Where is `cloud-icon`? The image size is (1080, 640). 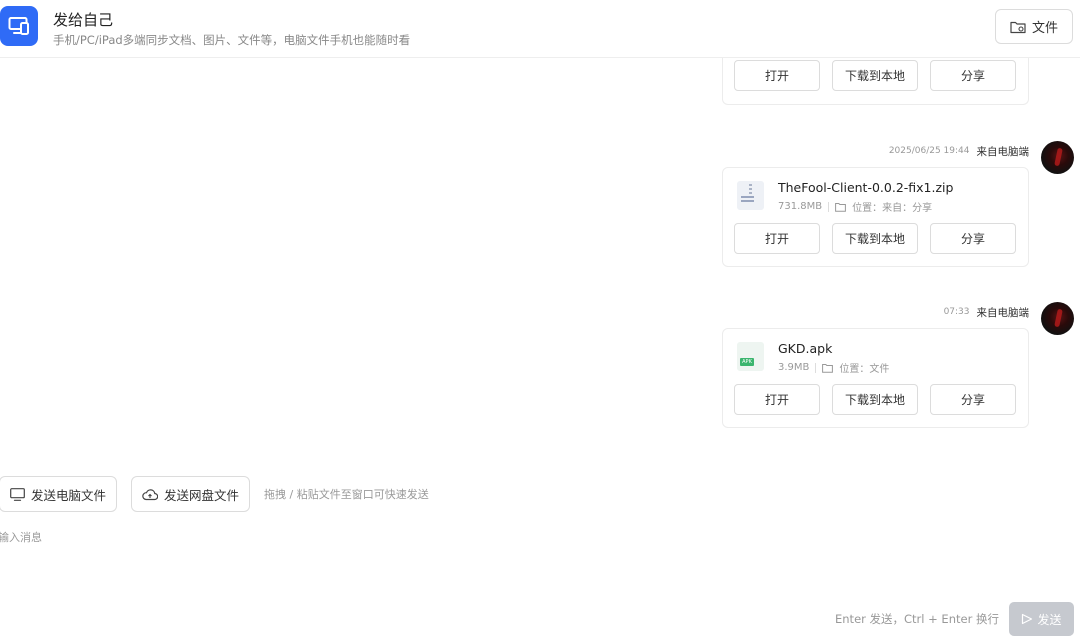
cloud-icon is located at coordinates (150, 494).